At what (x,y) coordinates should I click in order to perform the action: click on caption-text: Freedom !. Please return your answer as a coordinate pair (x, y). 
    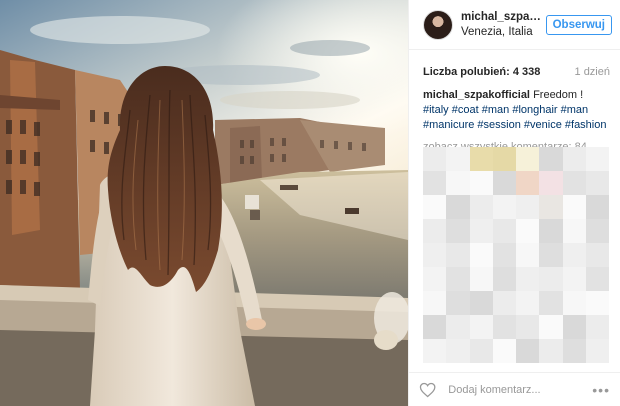
    Looking at the image, I should click on (558, 95).